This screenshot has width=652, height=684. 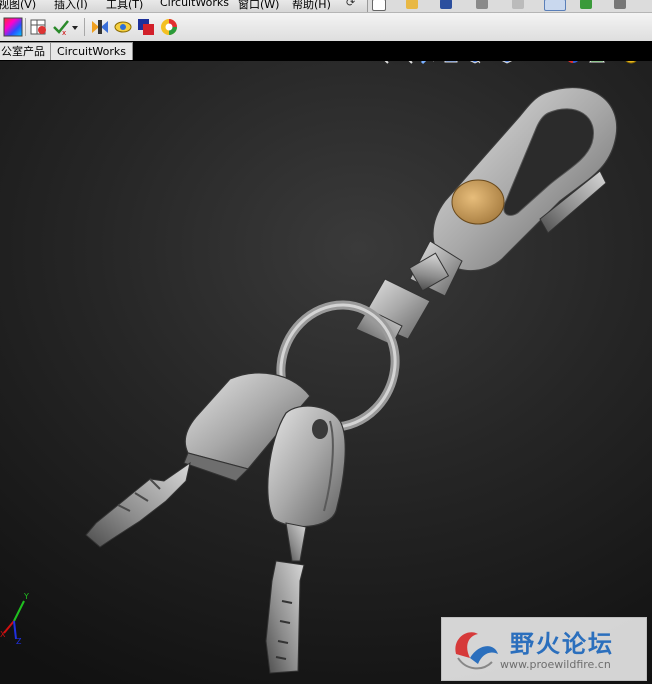 I want to click on watermark-url: www.proewildfire.cn, so click(x=555, y=664).